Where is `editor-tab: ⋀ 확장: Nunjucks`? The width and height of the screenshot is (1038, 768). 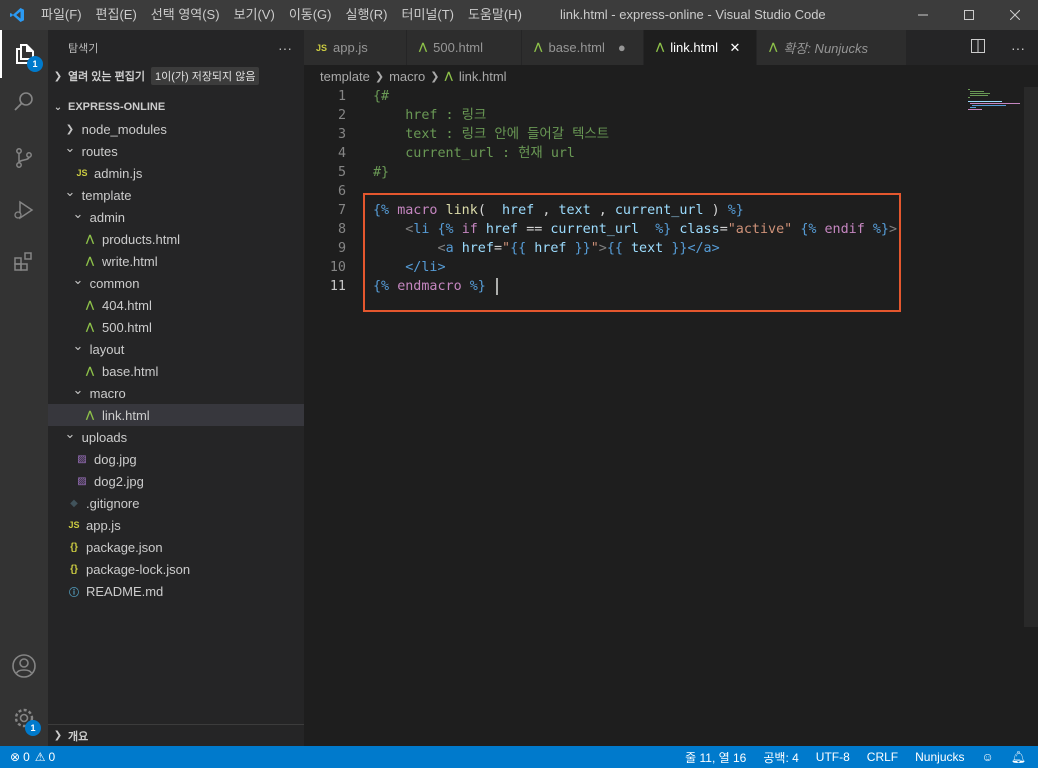
editor-tab: ⋀ 확장: Nunjucks is located at coordinates (832, 47).